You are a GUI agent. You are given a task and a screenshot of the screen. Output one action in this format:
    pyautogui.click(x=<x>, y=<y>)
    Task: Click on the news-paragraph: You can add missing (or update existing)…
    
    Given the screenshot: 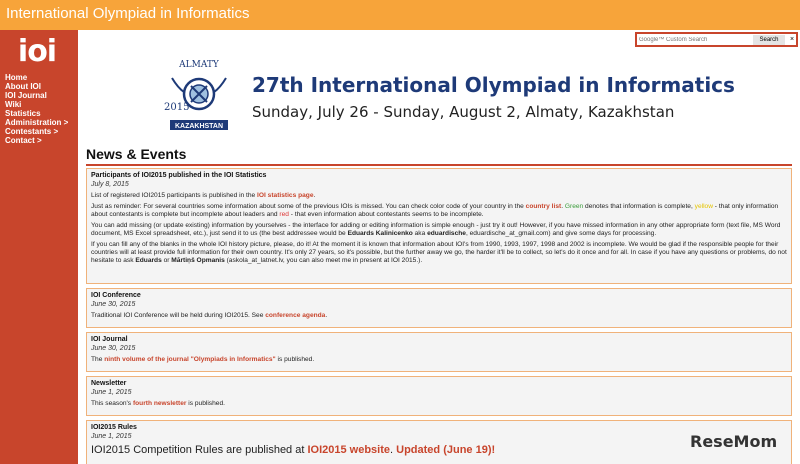 What is the action you would take?
    pyautogui.click(x=439, y=230)
    